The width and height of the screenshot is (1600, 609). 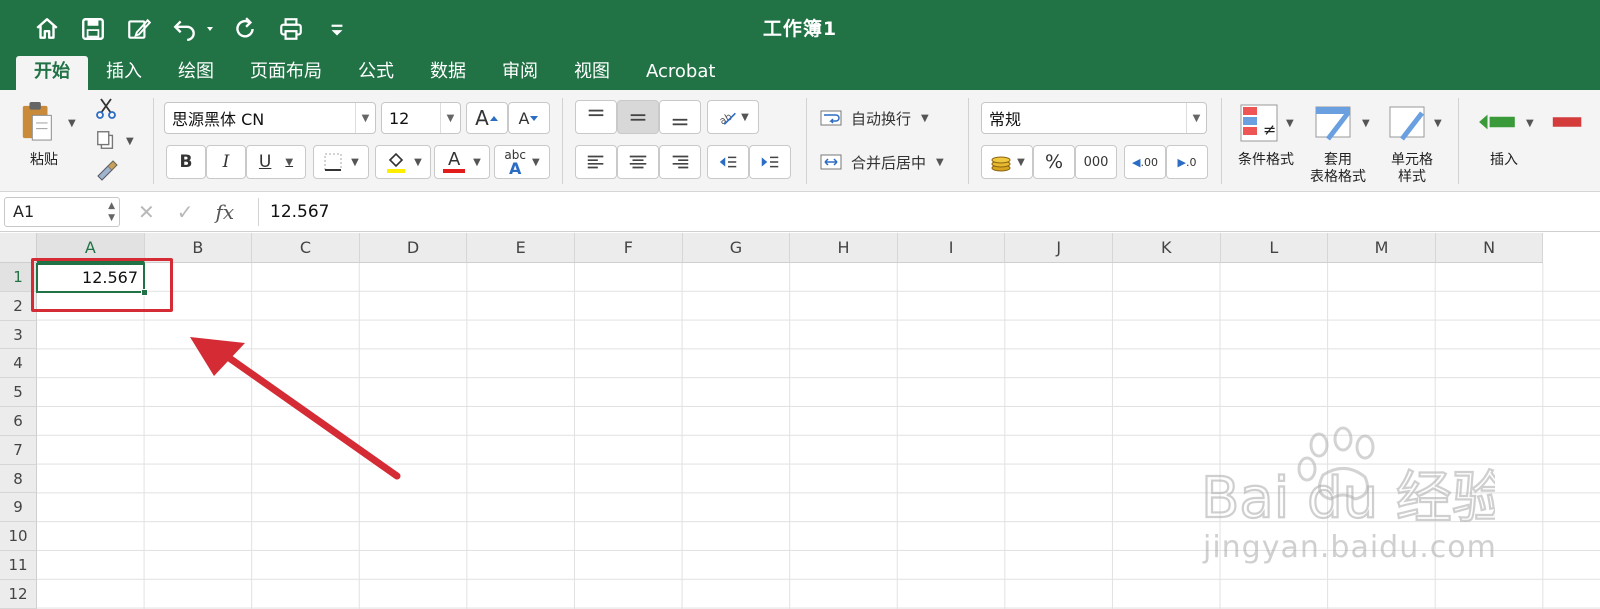 I want to click on decrease-indent-button, so click(x=728, y=162).